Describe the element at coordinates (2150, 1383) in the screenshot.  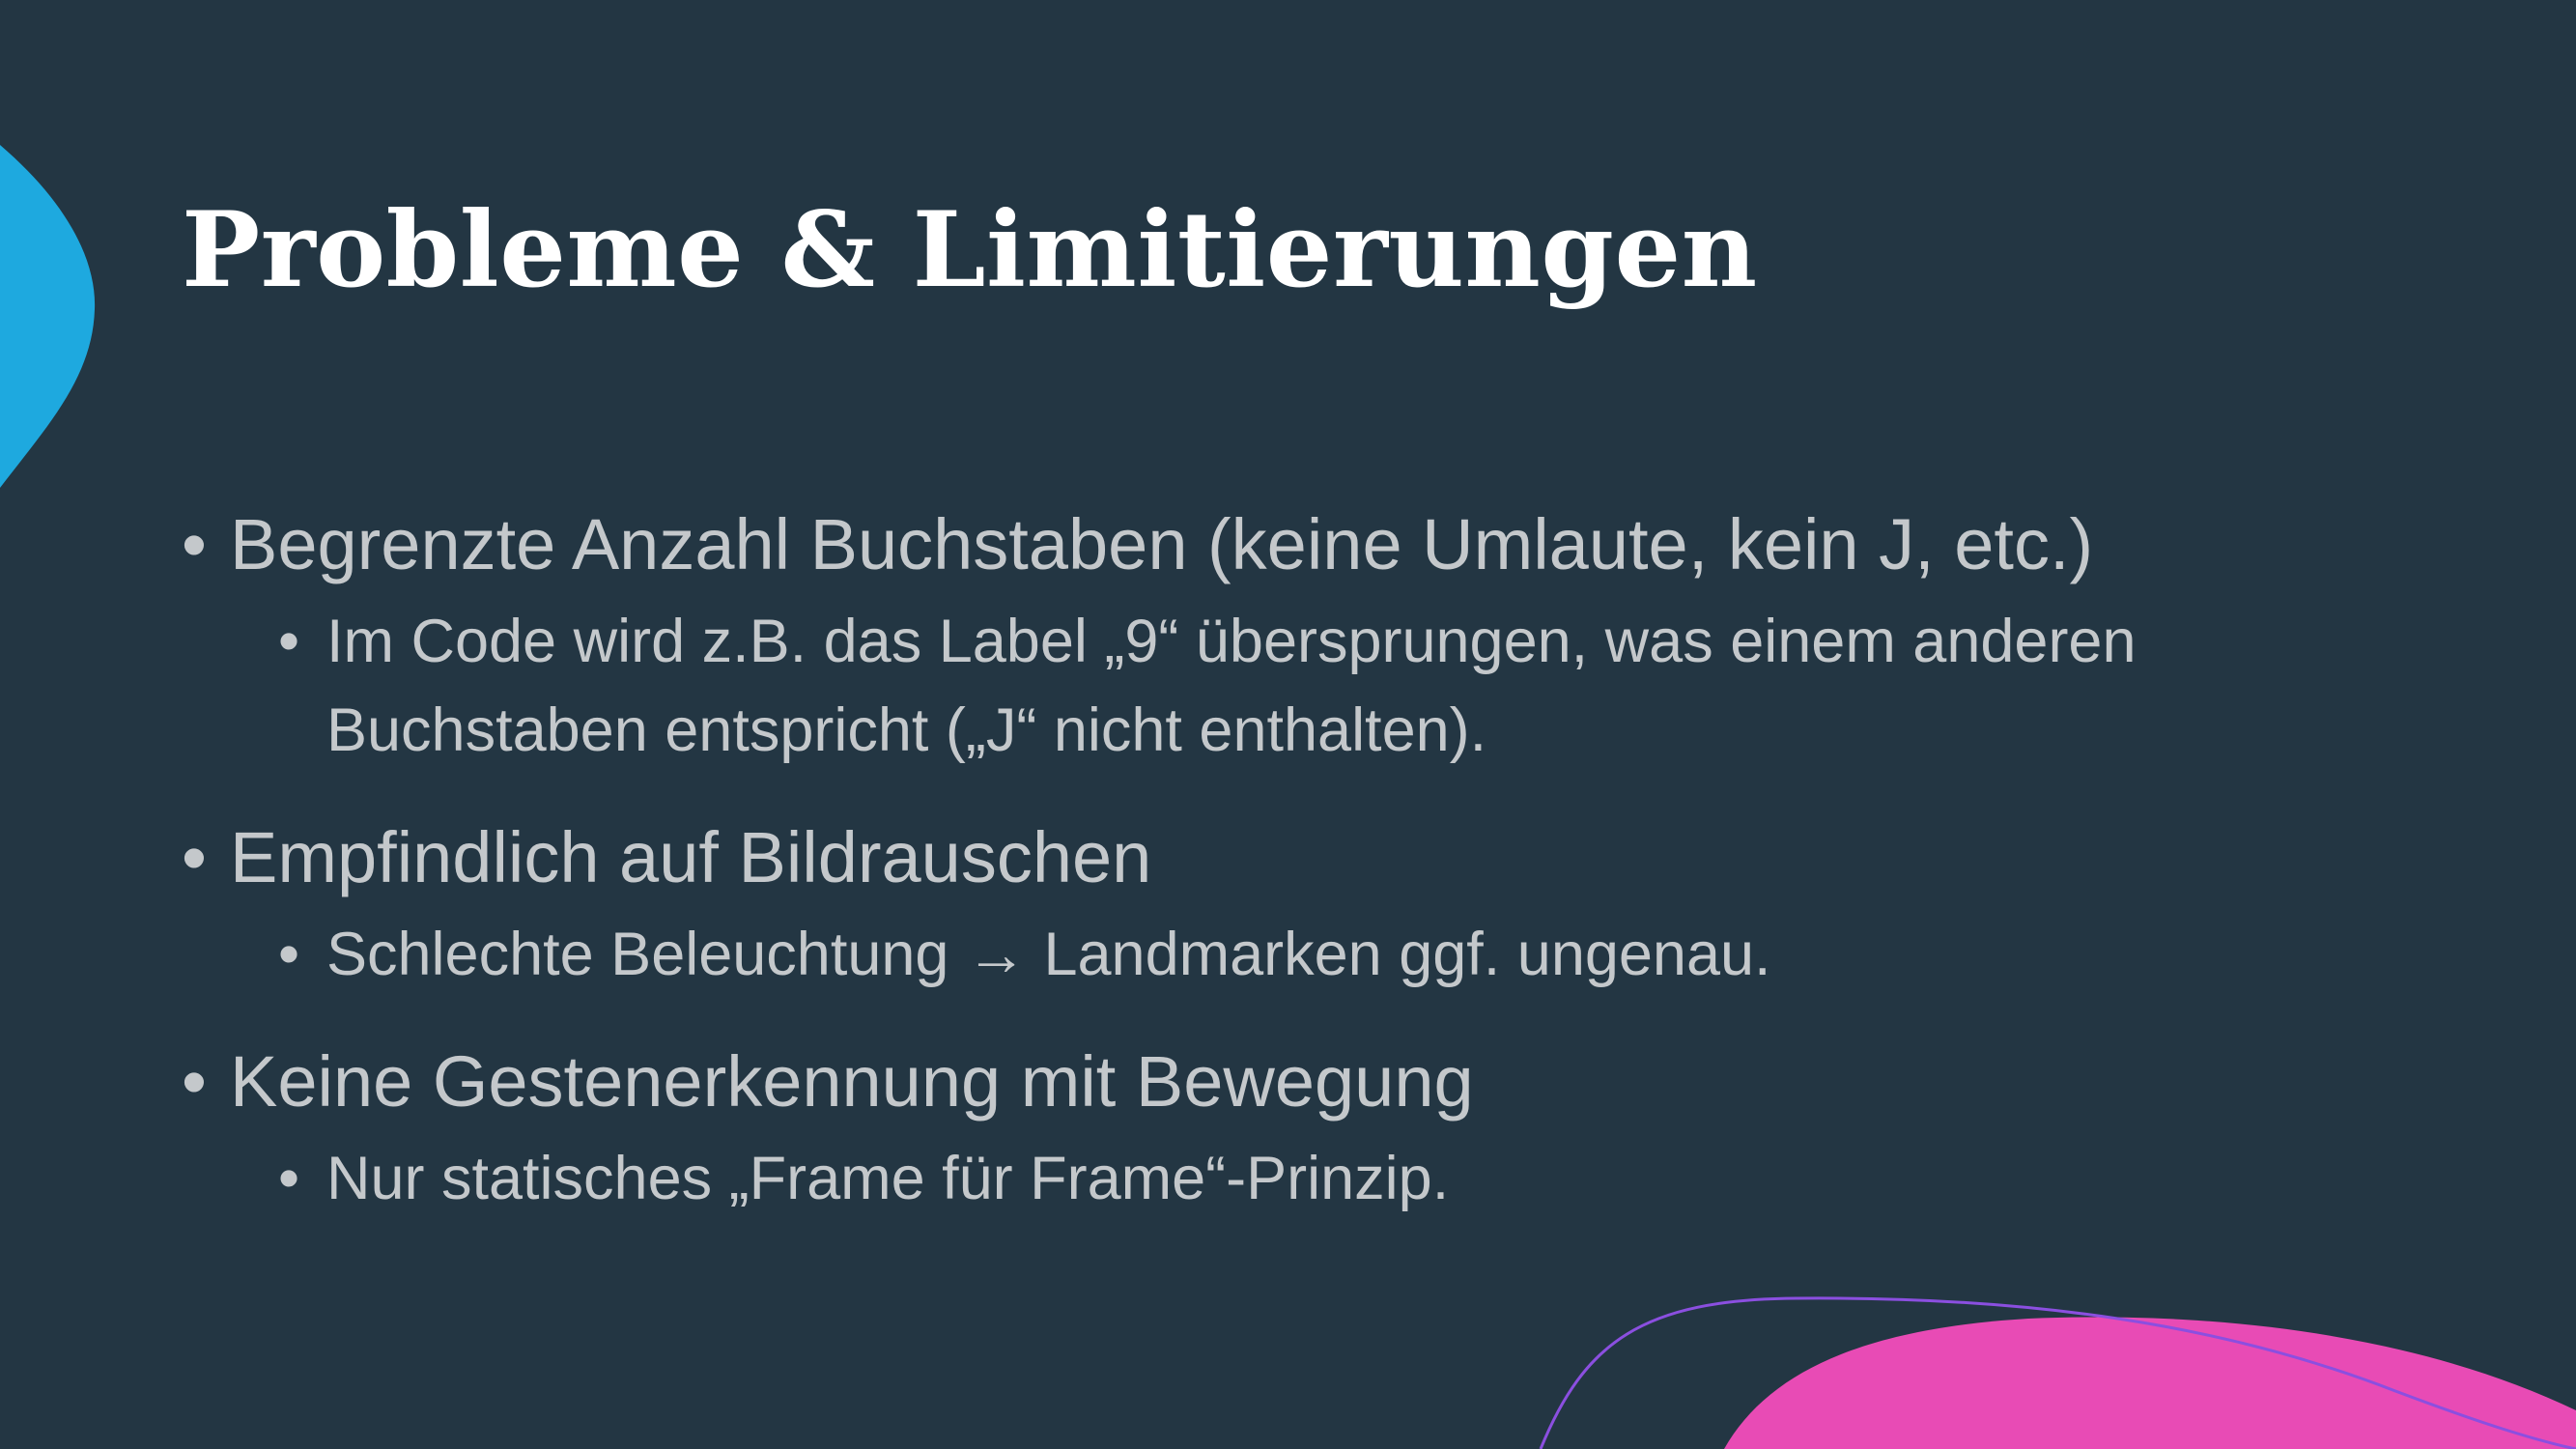
I see `pink-blob-shape` at that location.